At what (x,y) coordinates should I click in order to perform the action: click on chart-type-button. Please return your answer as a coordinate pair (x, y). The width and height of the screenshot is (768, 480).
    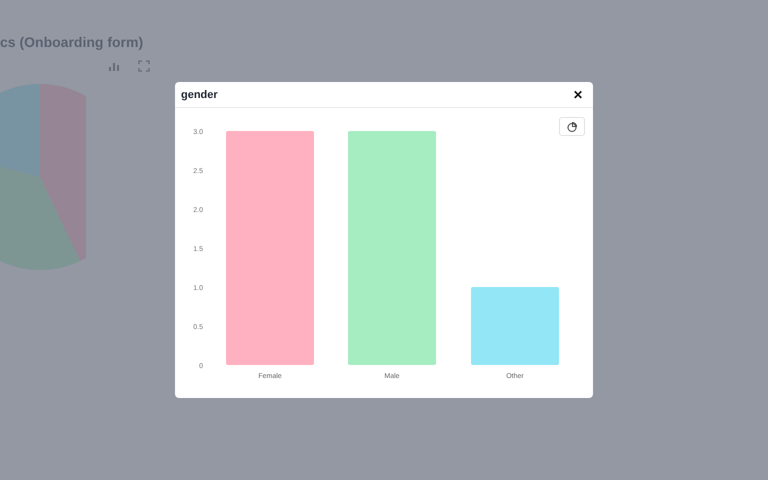
    Looking at the image, I should click on (572, 126).